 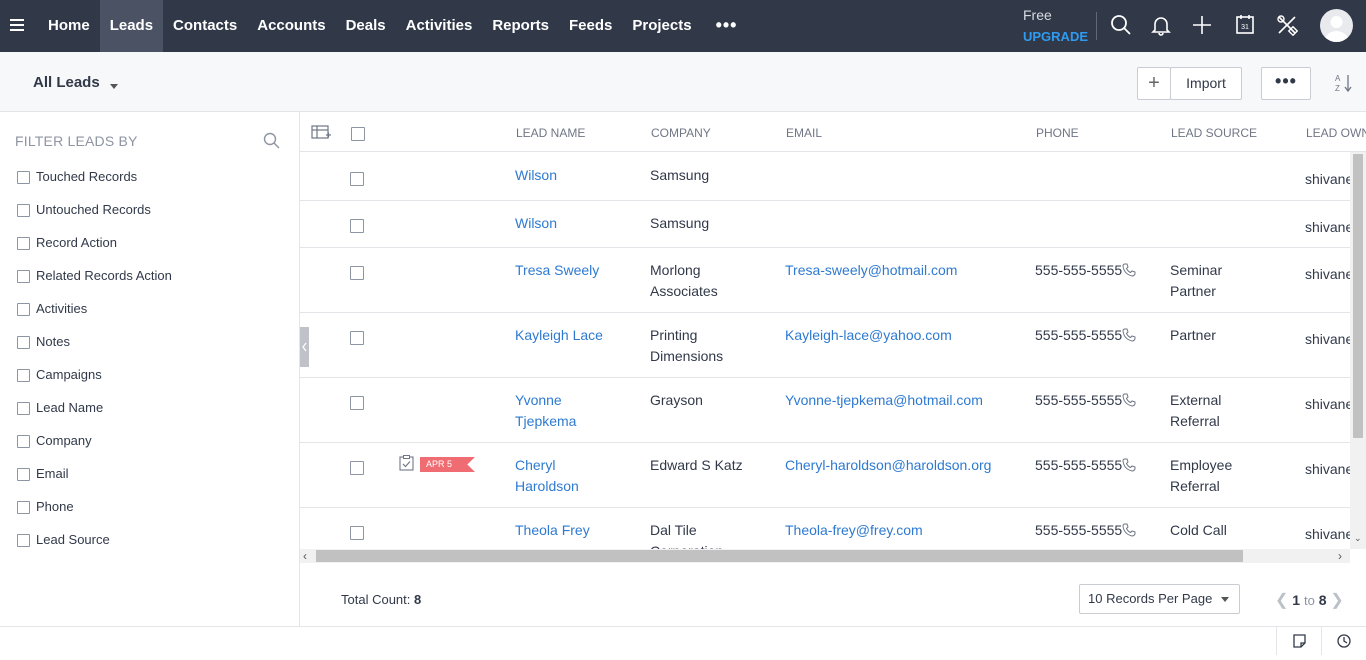 What do you see at coordinates (1336, 600) in the screenshot?
I see `next-page-icon: ❯` at bounding box center [1336, 600].